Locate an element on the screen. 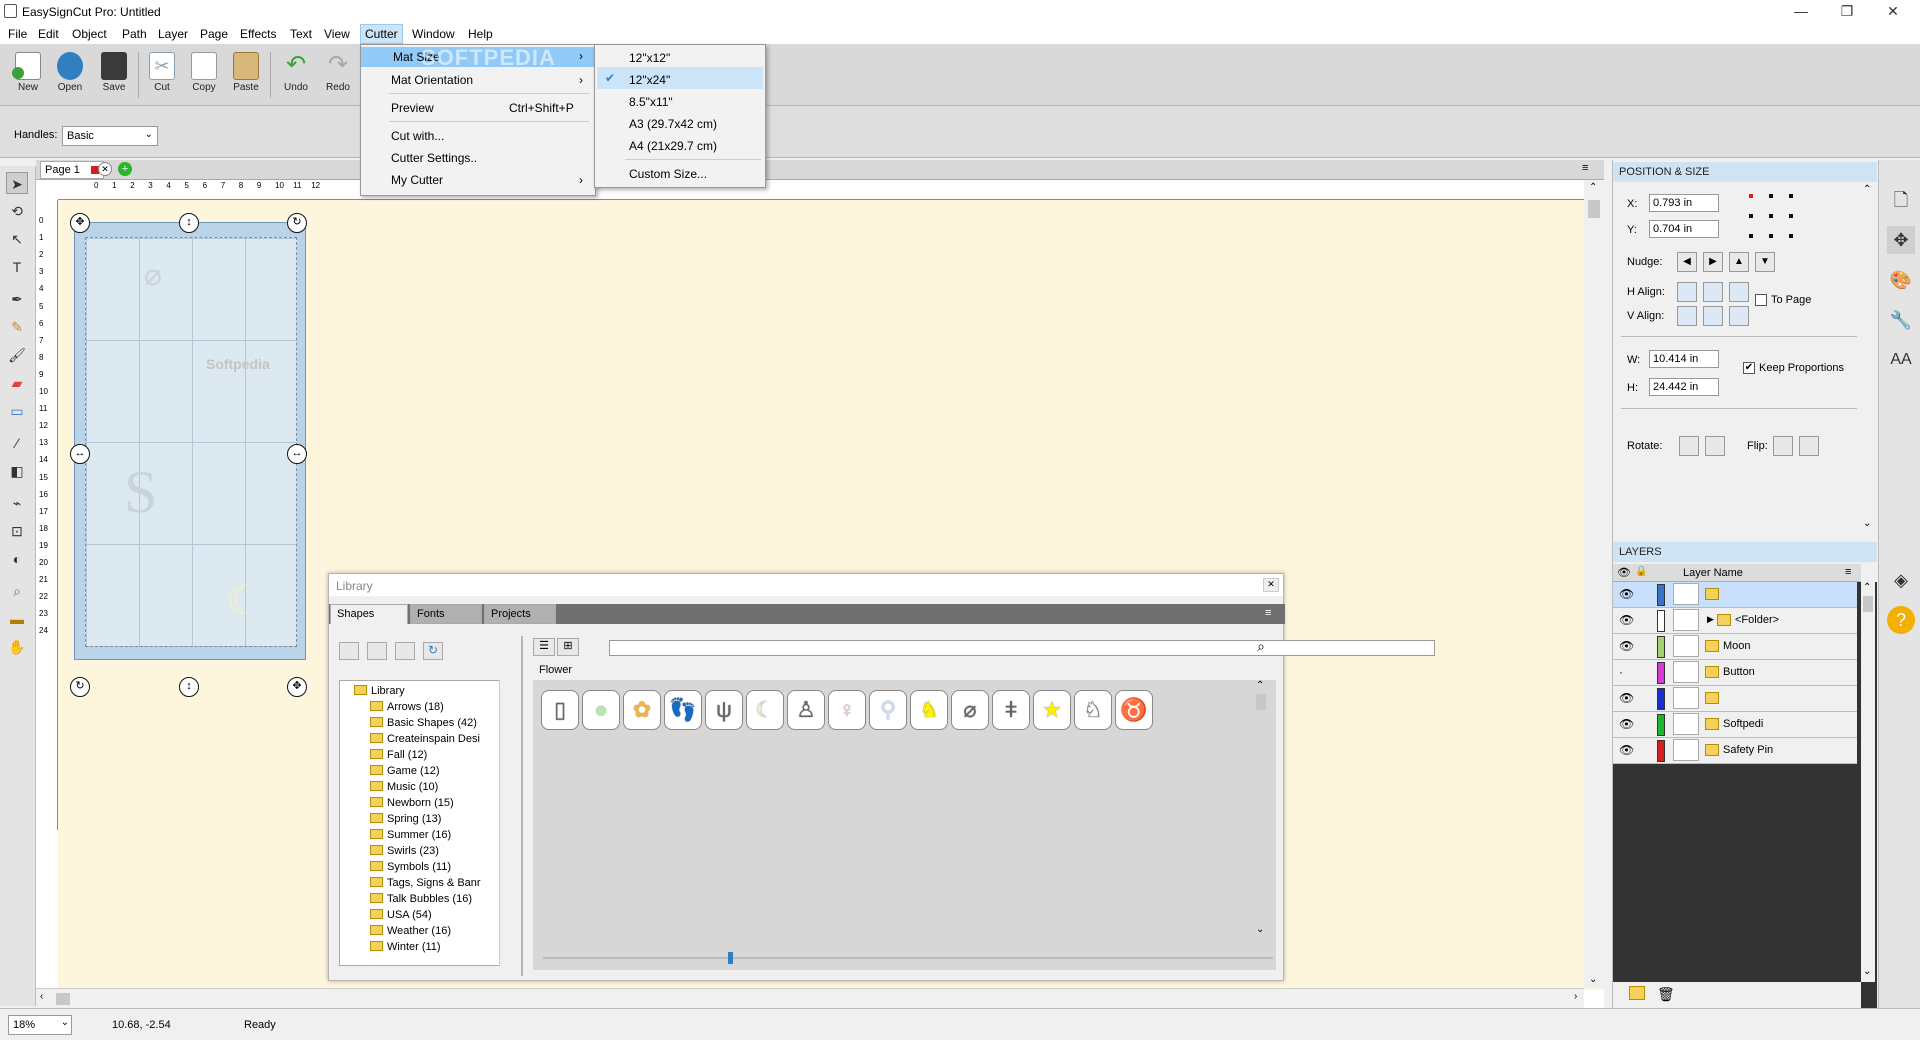 This screenshot has height=1040, width=1920. resize-handle-bottom: ↕ is located at coordinates (189, 687).